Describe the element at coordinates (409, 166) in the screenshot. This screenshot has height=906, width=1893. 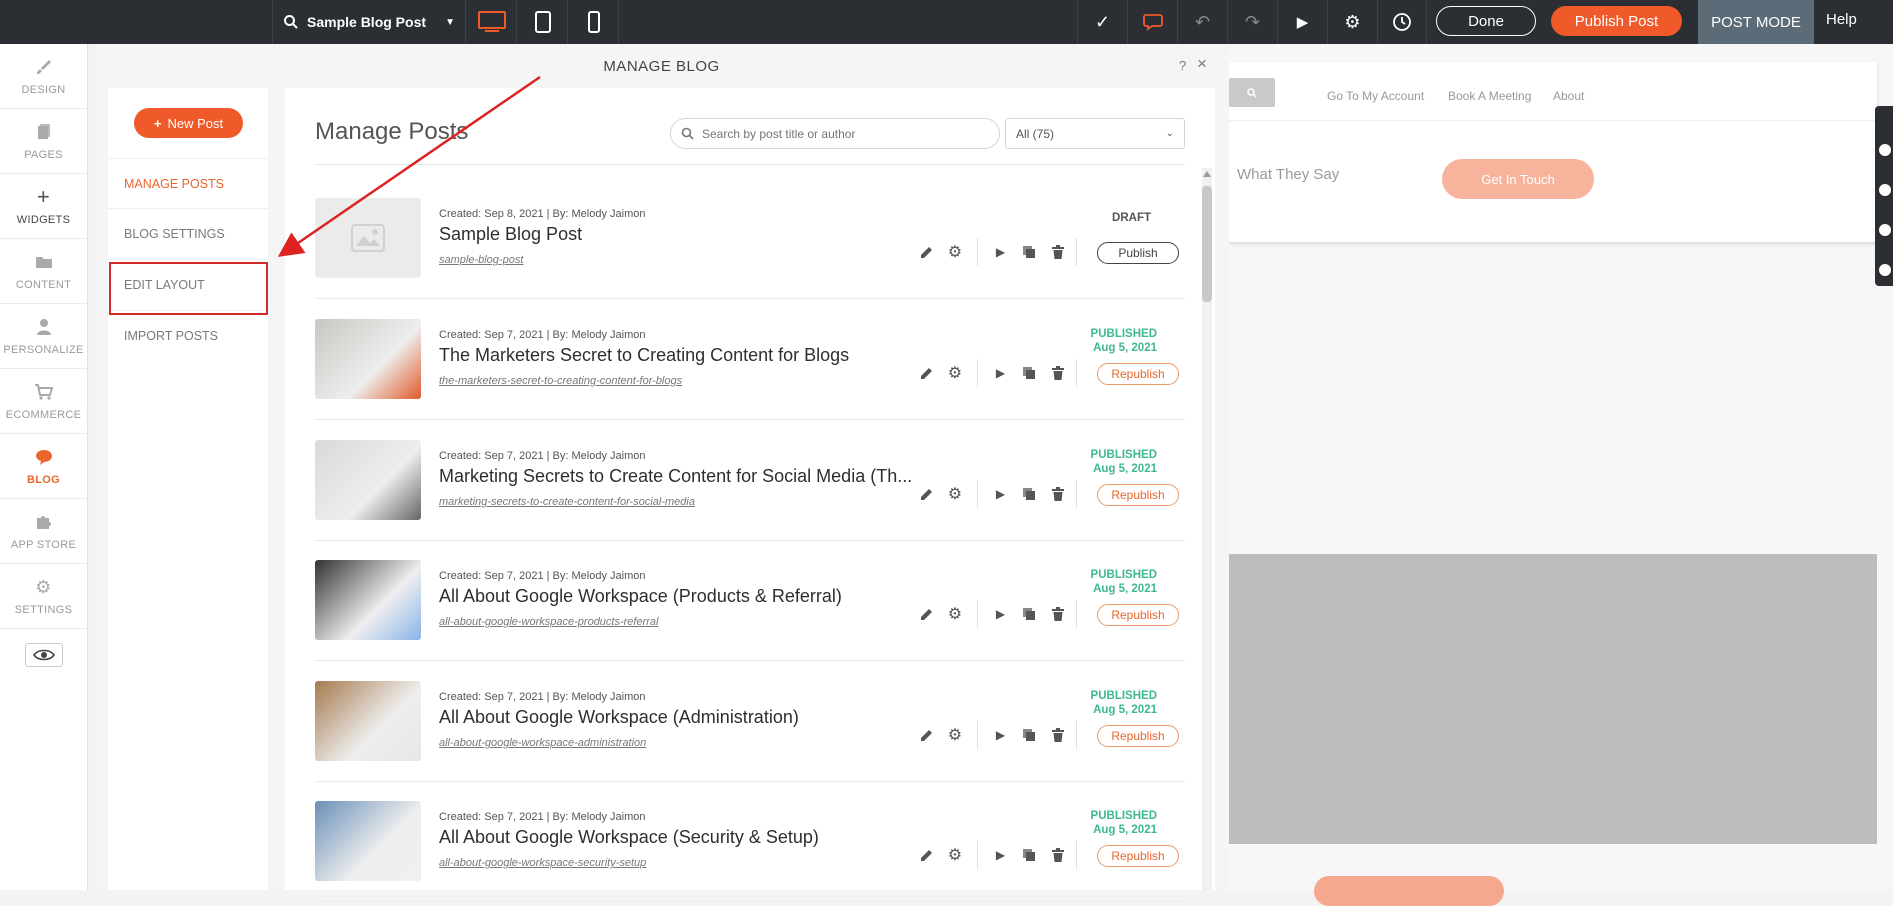
I see `annotation-arrow` at that location.